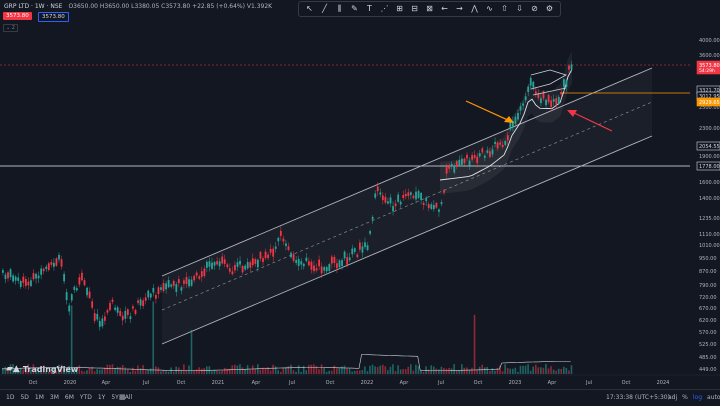 The image size is (720, 406). I want to click on measure-icon: ⊞, so click(399, 9).